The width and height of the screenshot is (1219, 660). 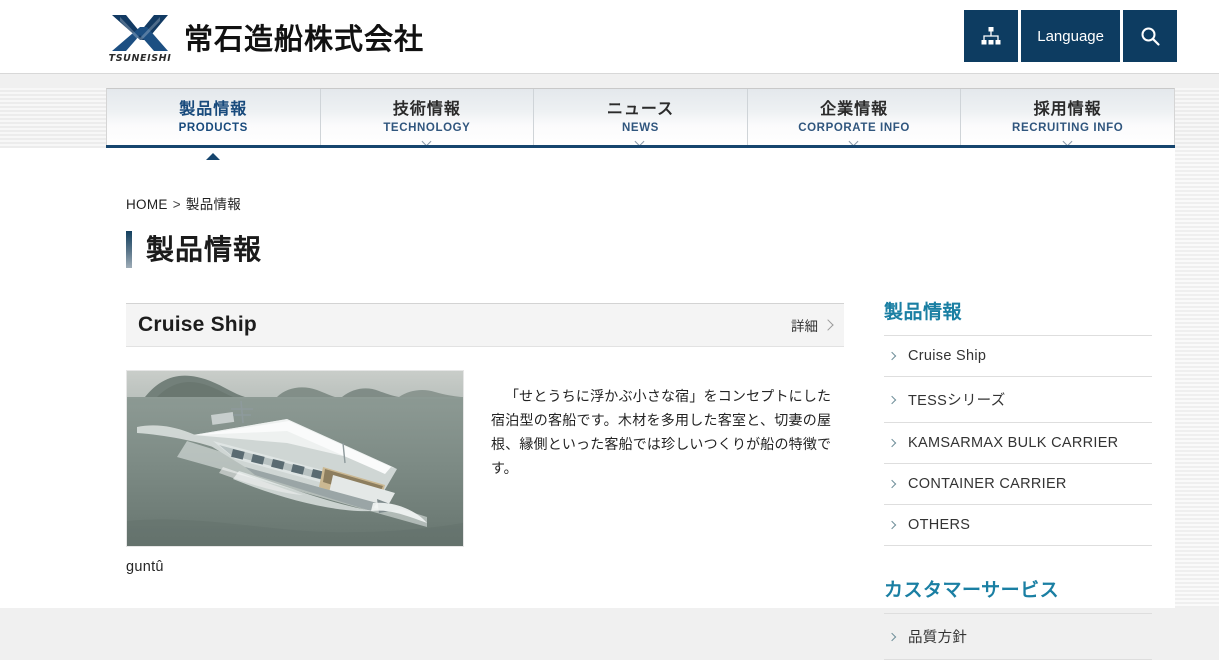 What do you see at coordinates (147, 204) in the screenshot?
I see `breadcrumb-home-link: HOME` at bounding box center [147, 204].